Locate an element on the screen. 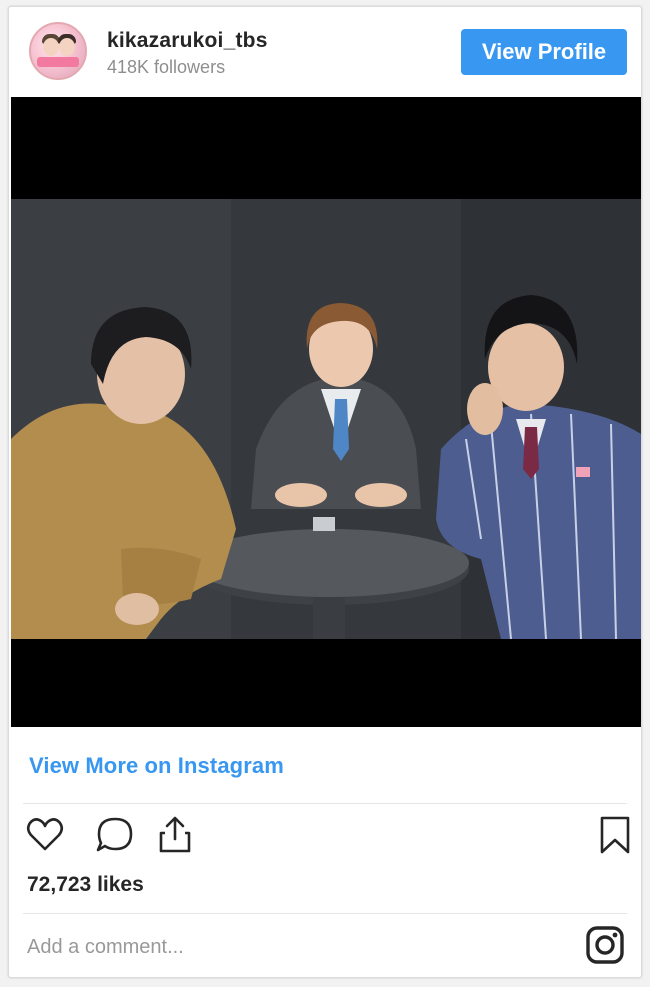  center-person-hand-right is located at coordinates (381, 495).